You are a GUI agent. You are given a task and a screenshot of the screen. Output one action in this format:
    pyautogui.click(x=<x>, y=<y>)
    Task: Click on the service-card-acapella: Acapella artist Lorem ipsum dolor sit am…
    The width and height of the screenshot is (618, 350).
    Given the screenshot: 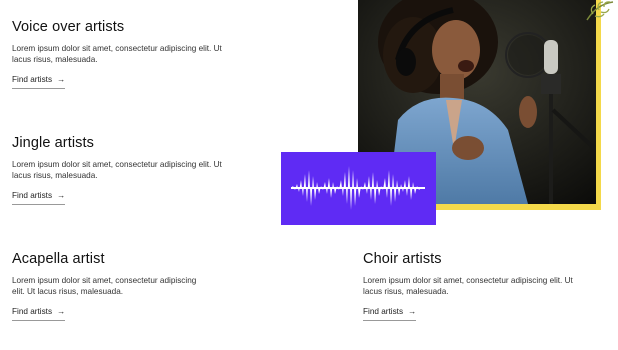 What is the action you would take?
    pyautogui.click(x=104, y=286)
    